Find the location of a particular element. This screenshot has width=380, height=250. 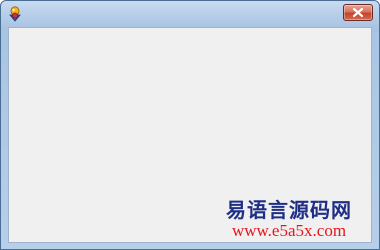

close-icon is located at coordinates (358, 12).